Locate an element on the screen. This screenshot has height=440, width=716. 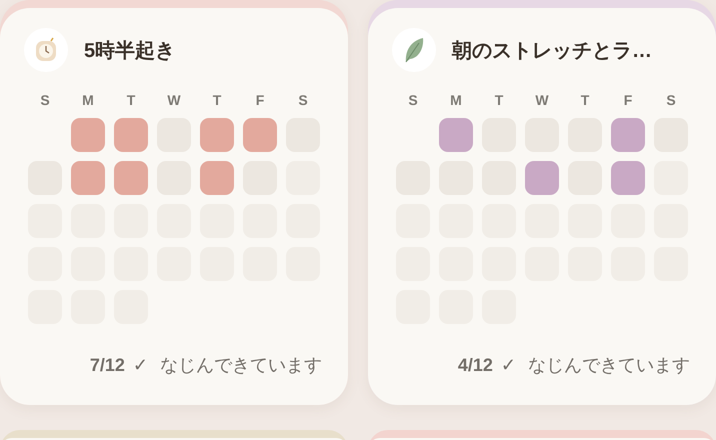
alarm-clock-icon is located at coordinates (46, 50).